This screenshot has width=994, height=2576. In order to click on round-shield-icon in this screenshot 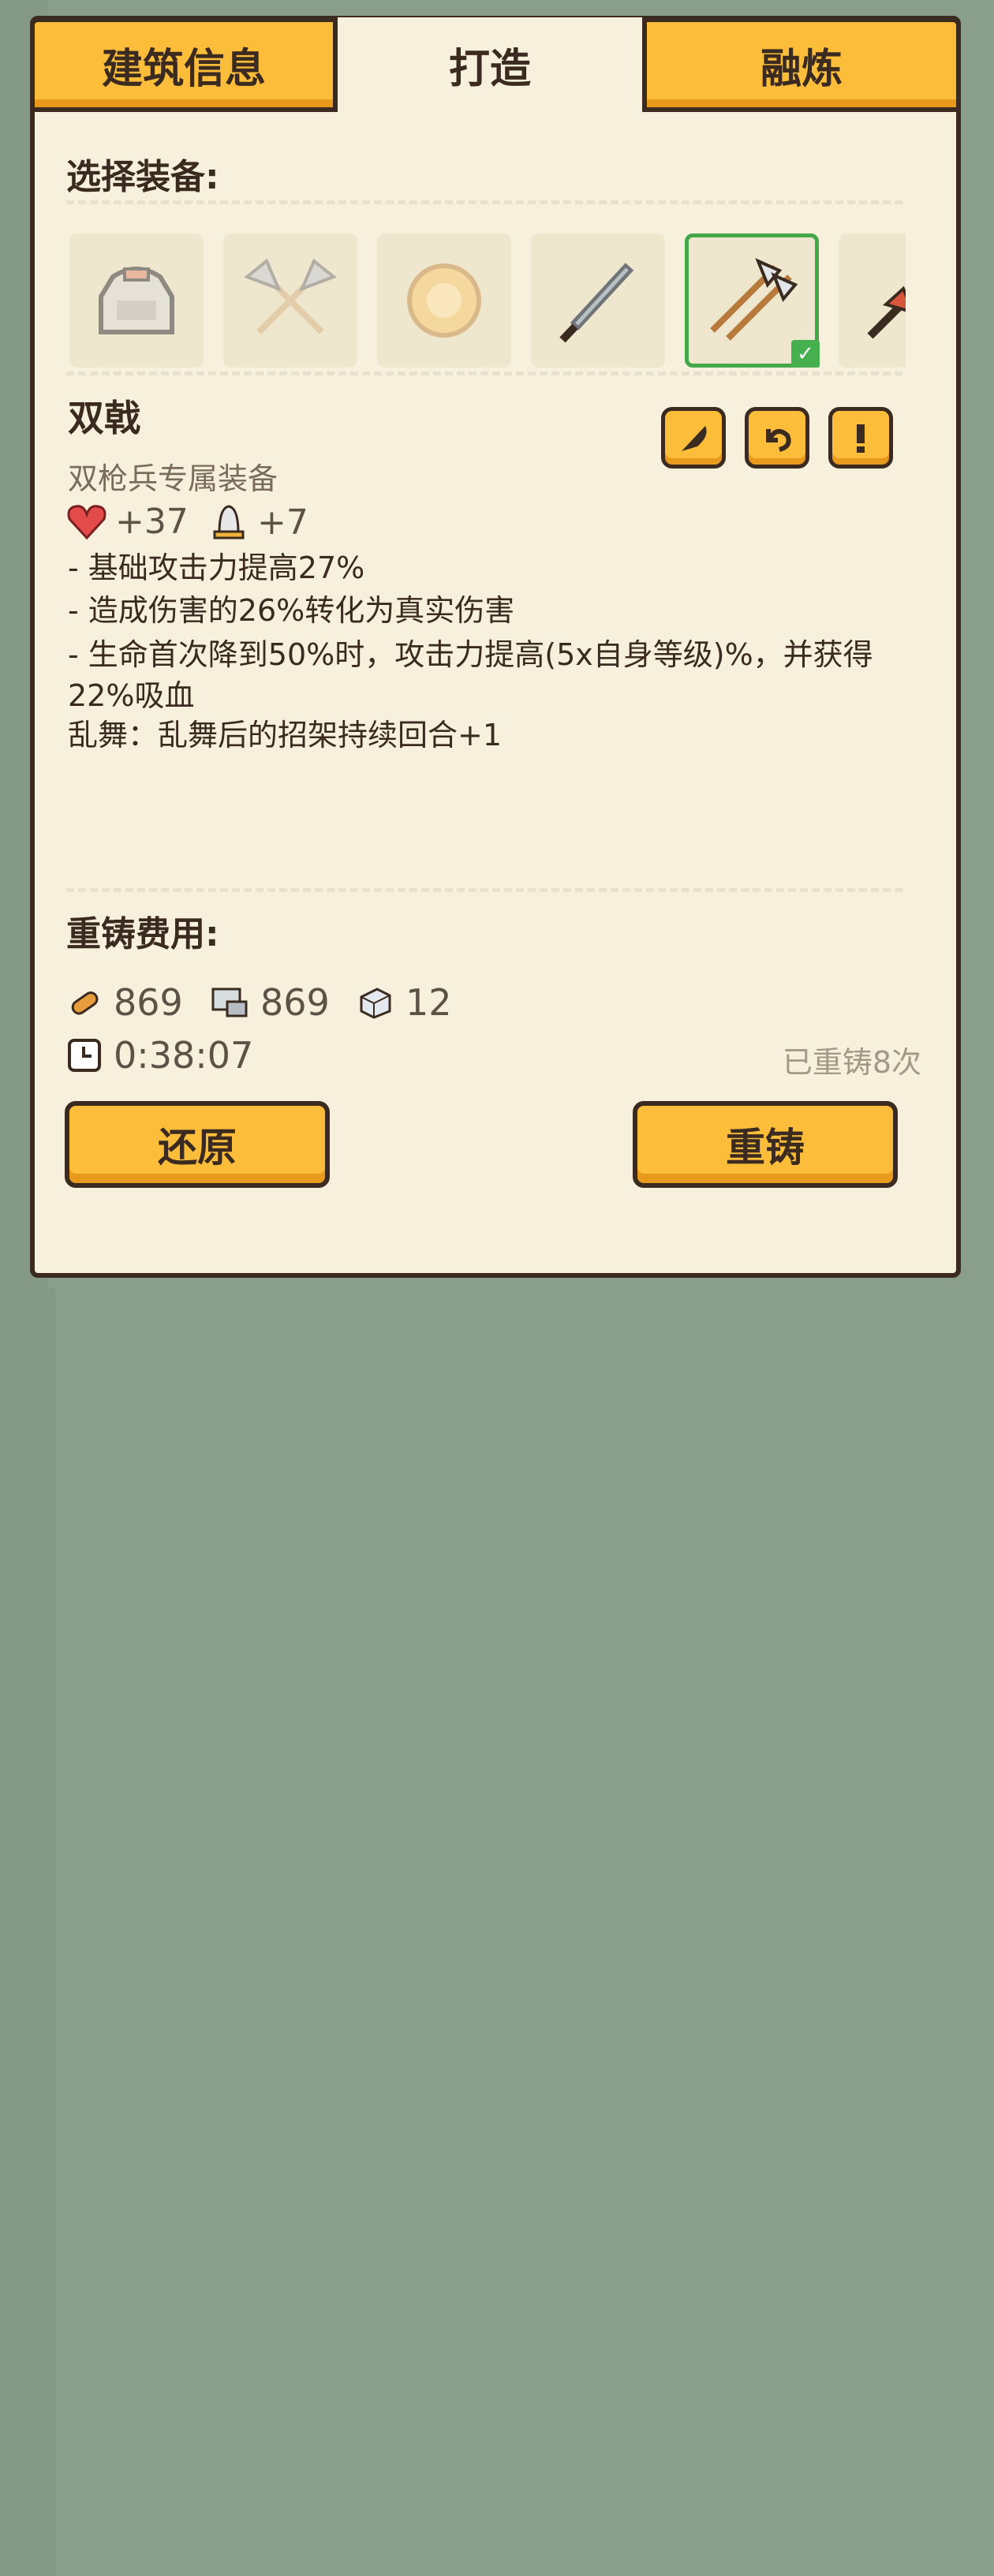, I will do `click(444, 300)`.